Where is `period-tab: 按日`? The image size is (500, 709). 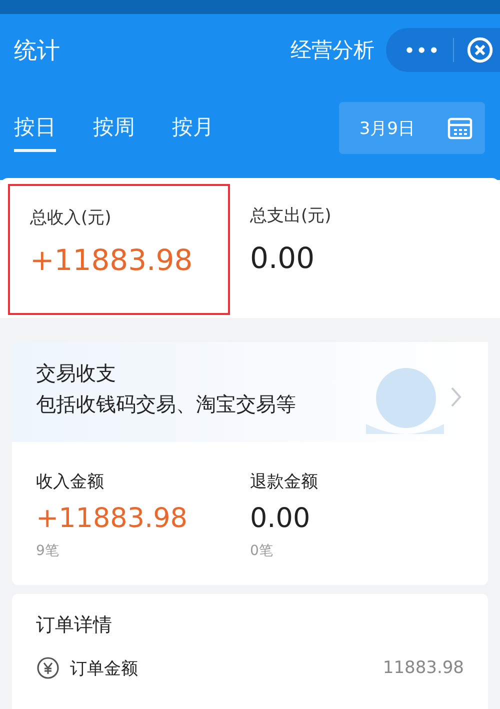 period-tab: 按日 is located at coordinates (35, 128).